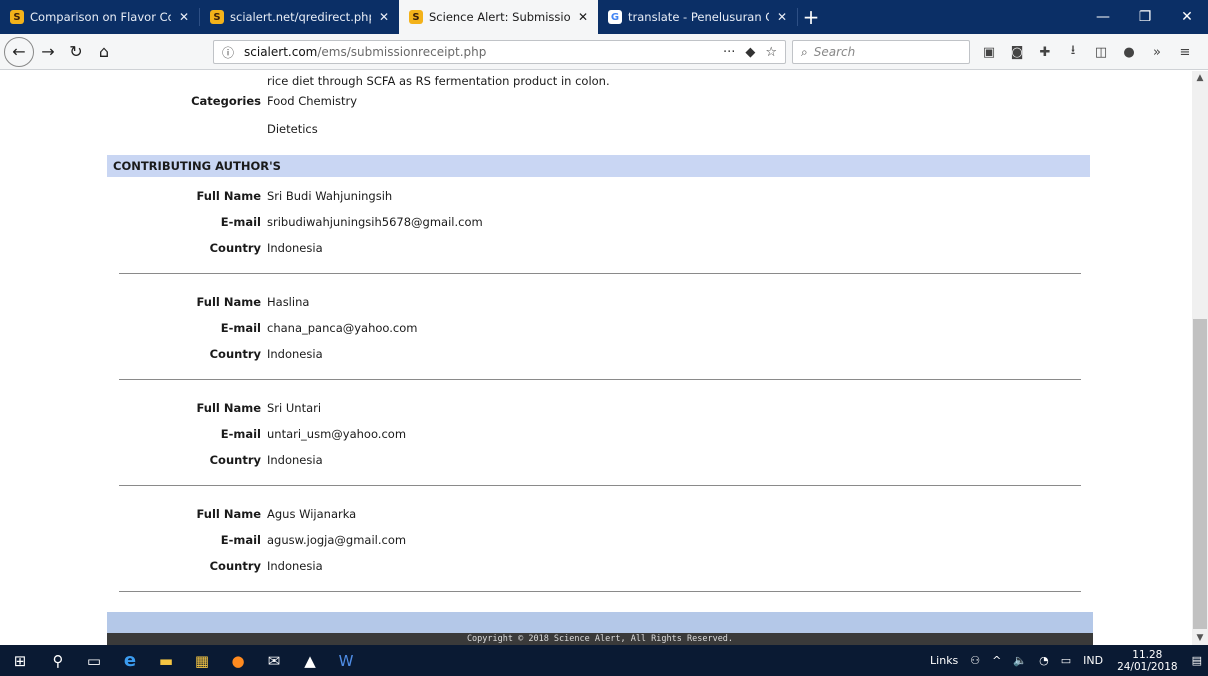  What do you see at coordinates (48, 52) in the screenshot?
I see `forward-arrow-icon: →` at bounding box center [48, 52].